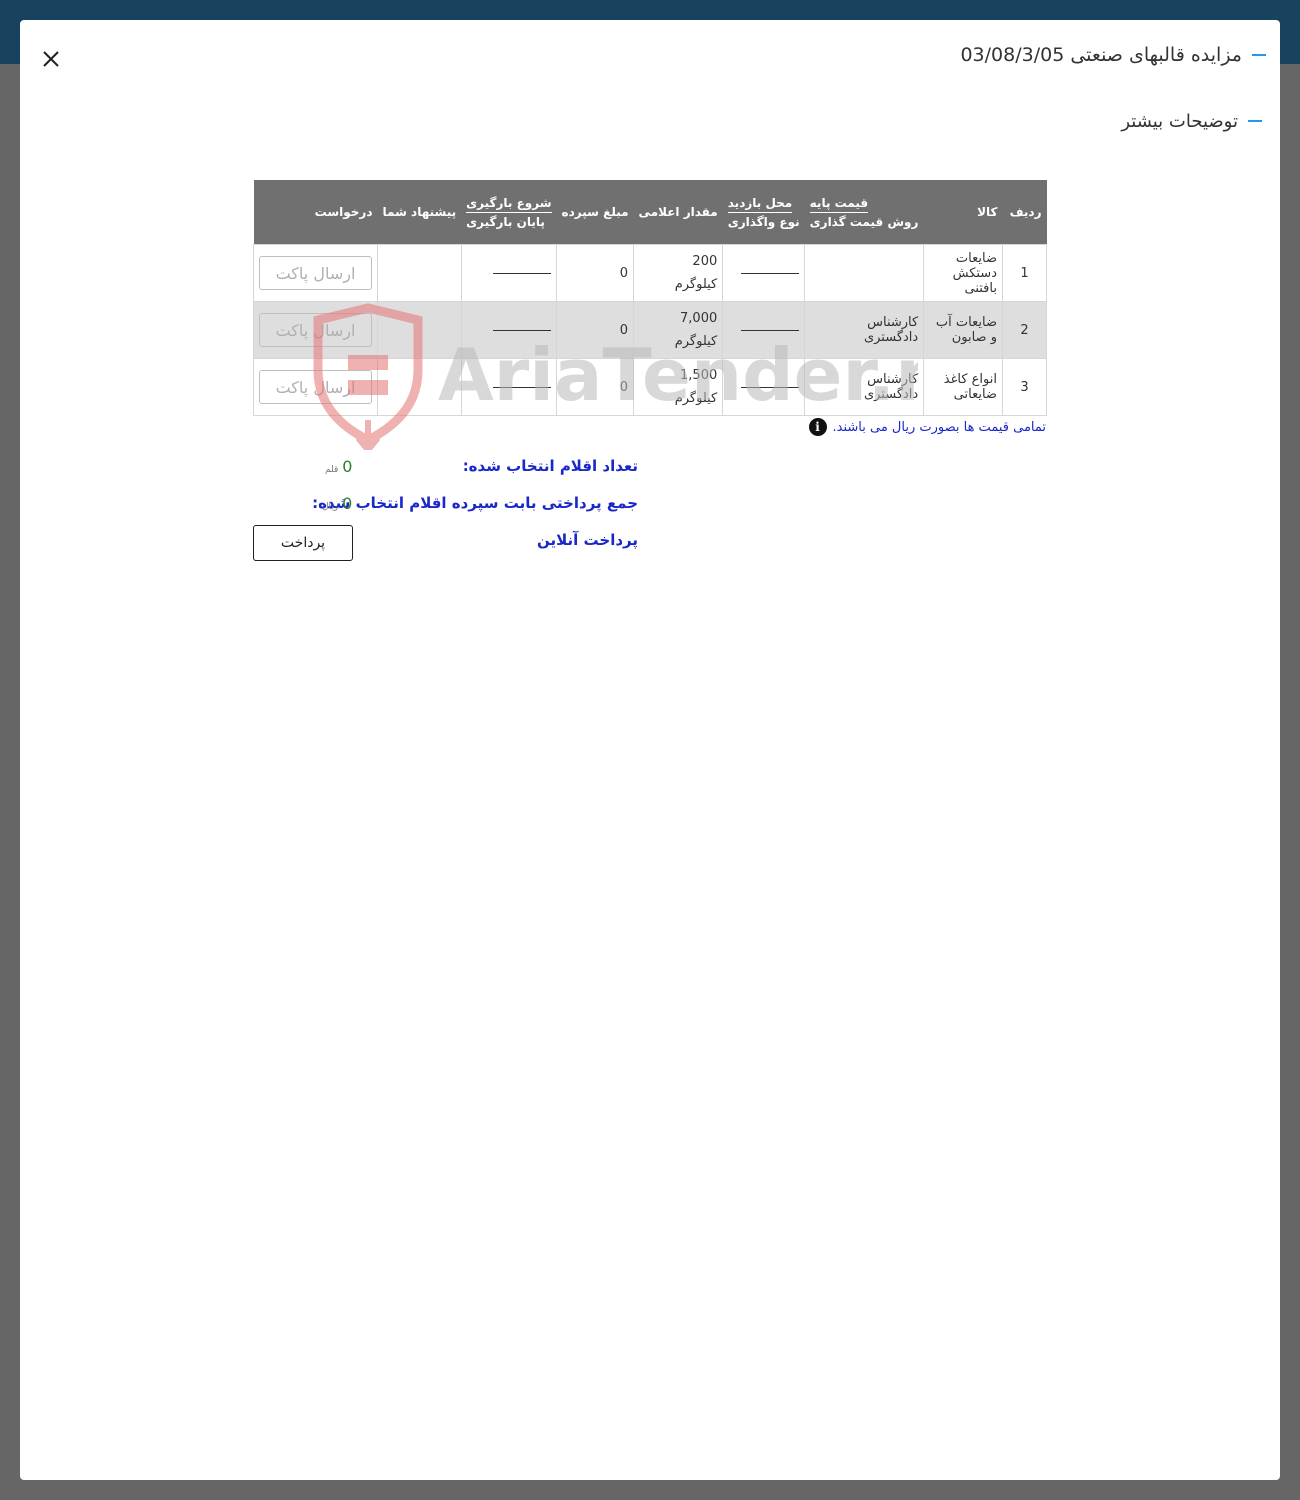  Describe the element at coordinates (1024, 273) in the screenshot. I see `row-number: 1` at that location.